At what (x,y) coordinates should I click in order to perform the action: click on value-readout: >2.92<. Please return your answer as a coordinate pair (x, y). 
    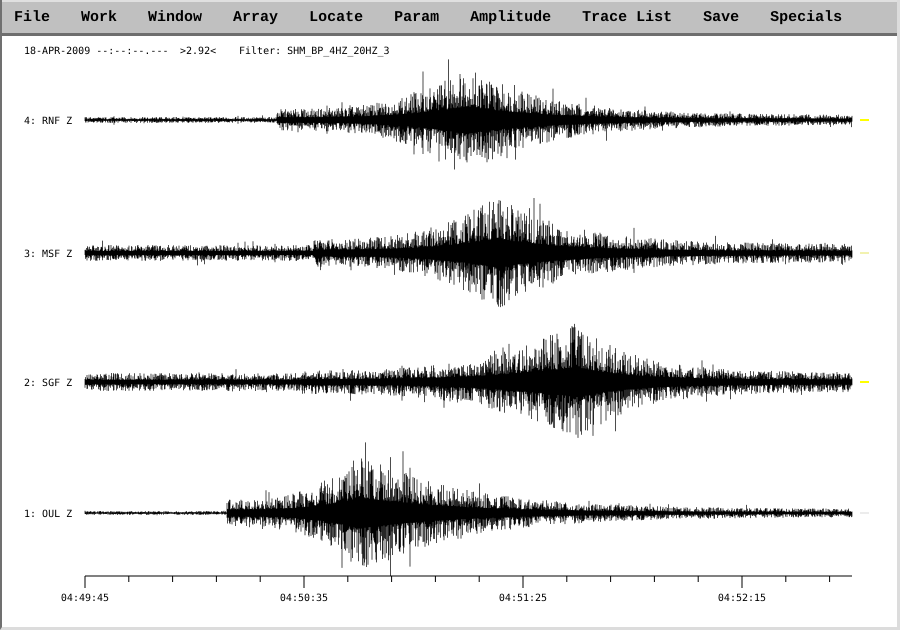
    Looking at the image, I should click on (198, 51).